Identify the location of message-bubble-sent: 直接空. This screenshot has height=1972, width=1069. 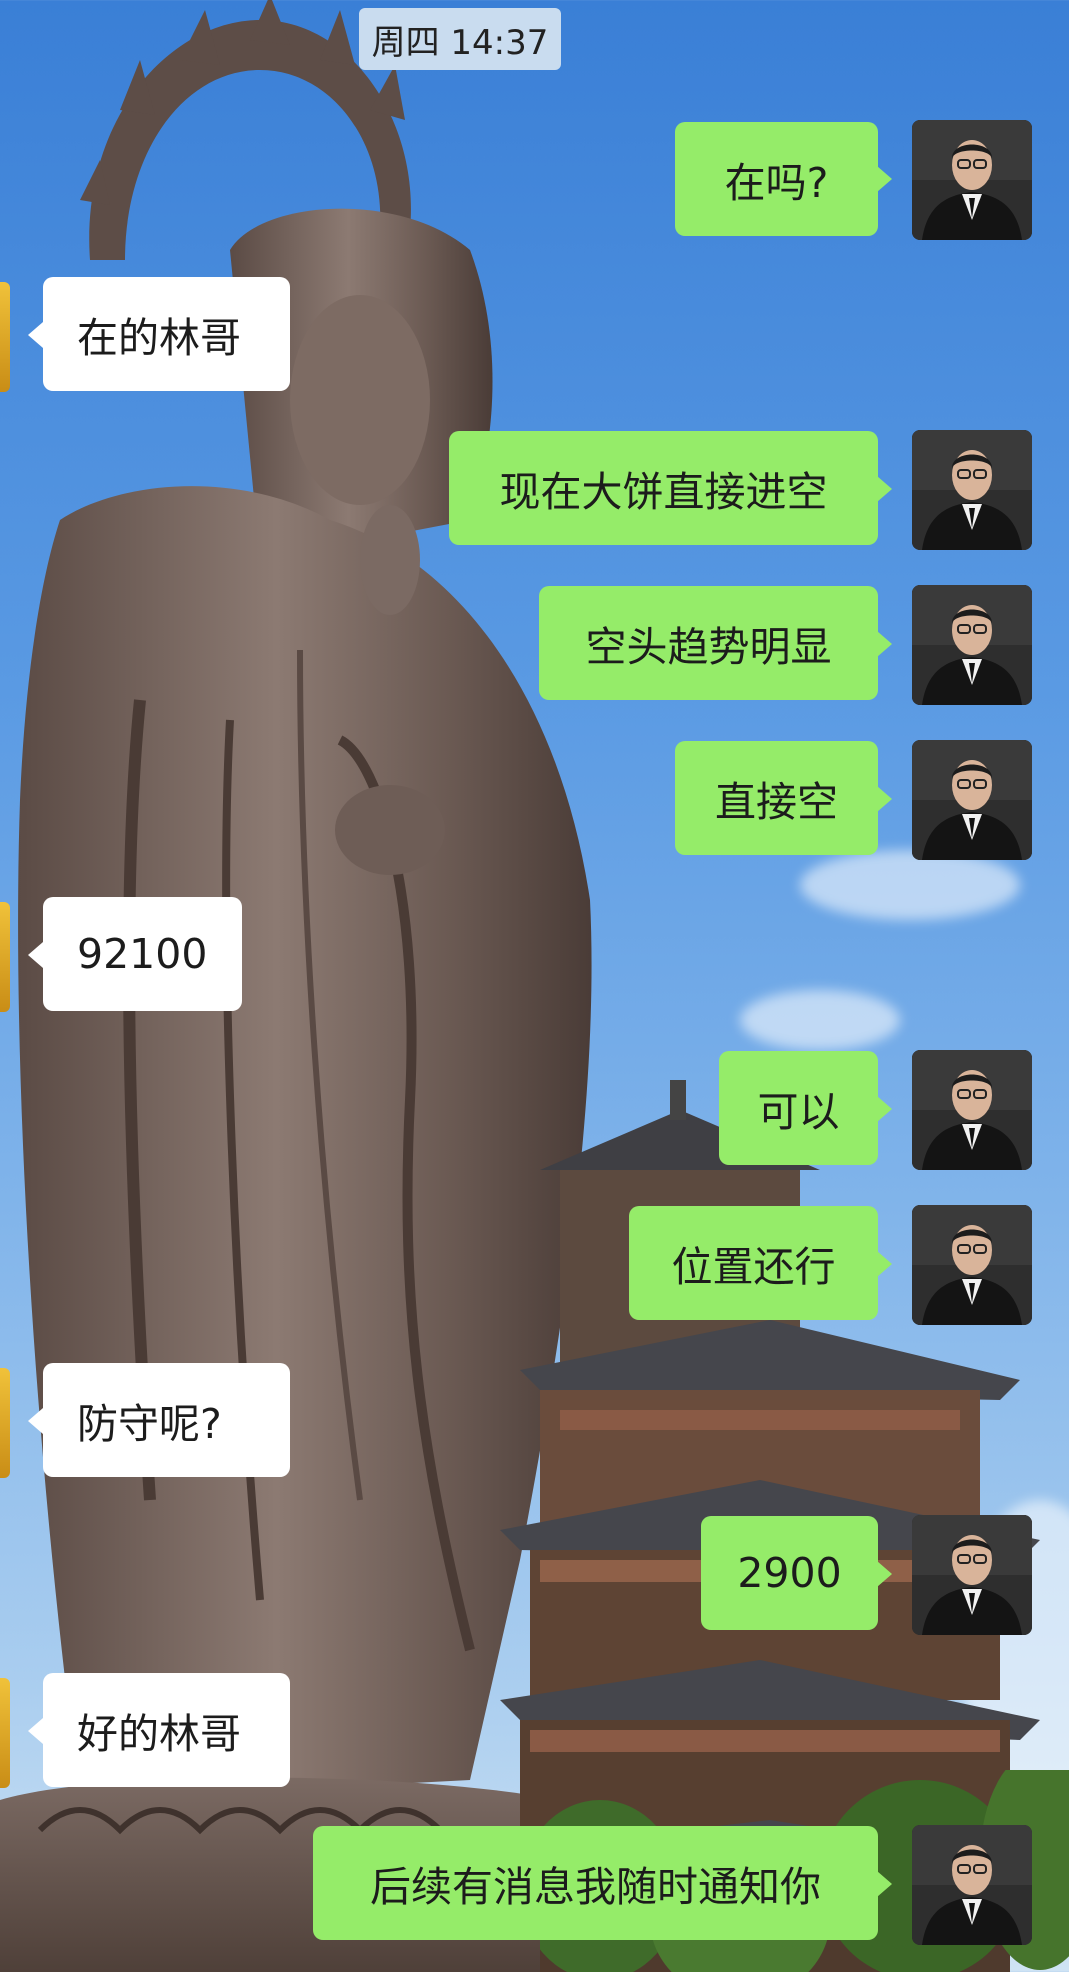
(776, 798).